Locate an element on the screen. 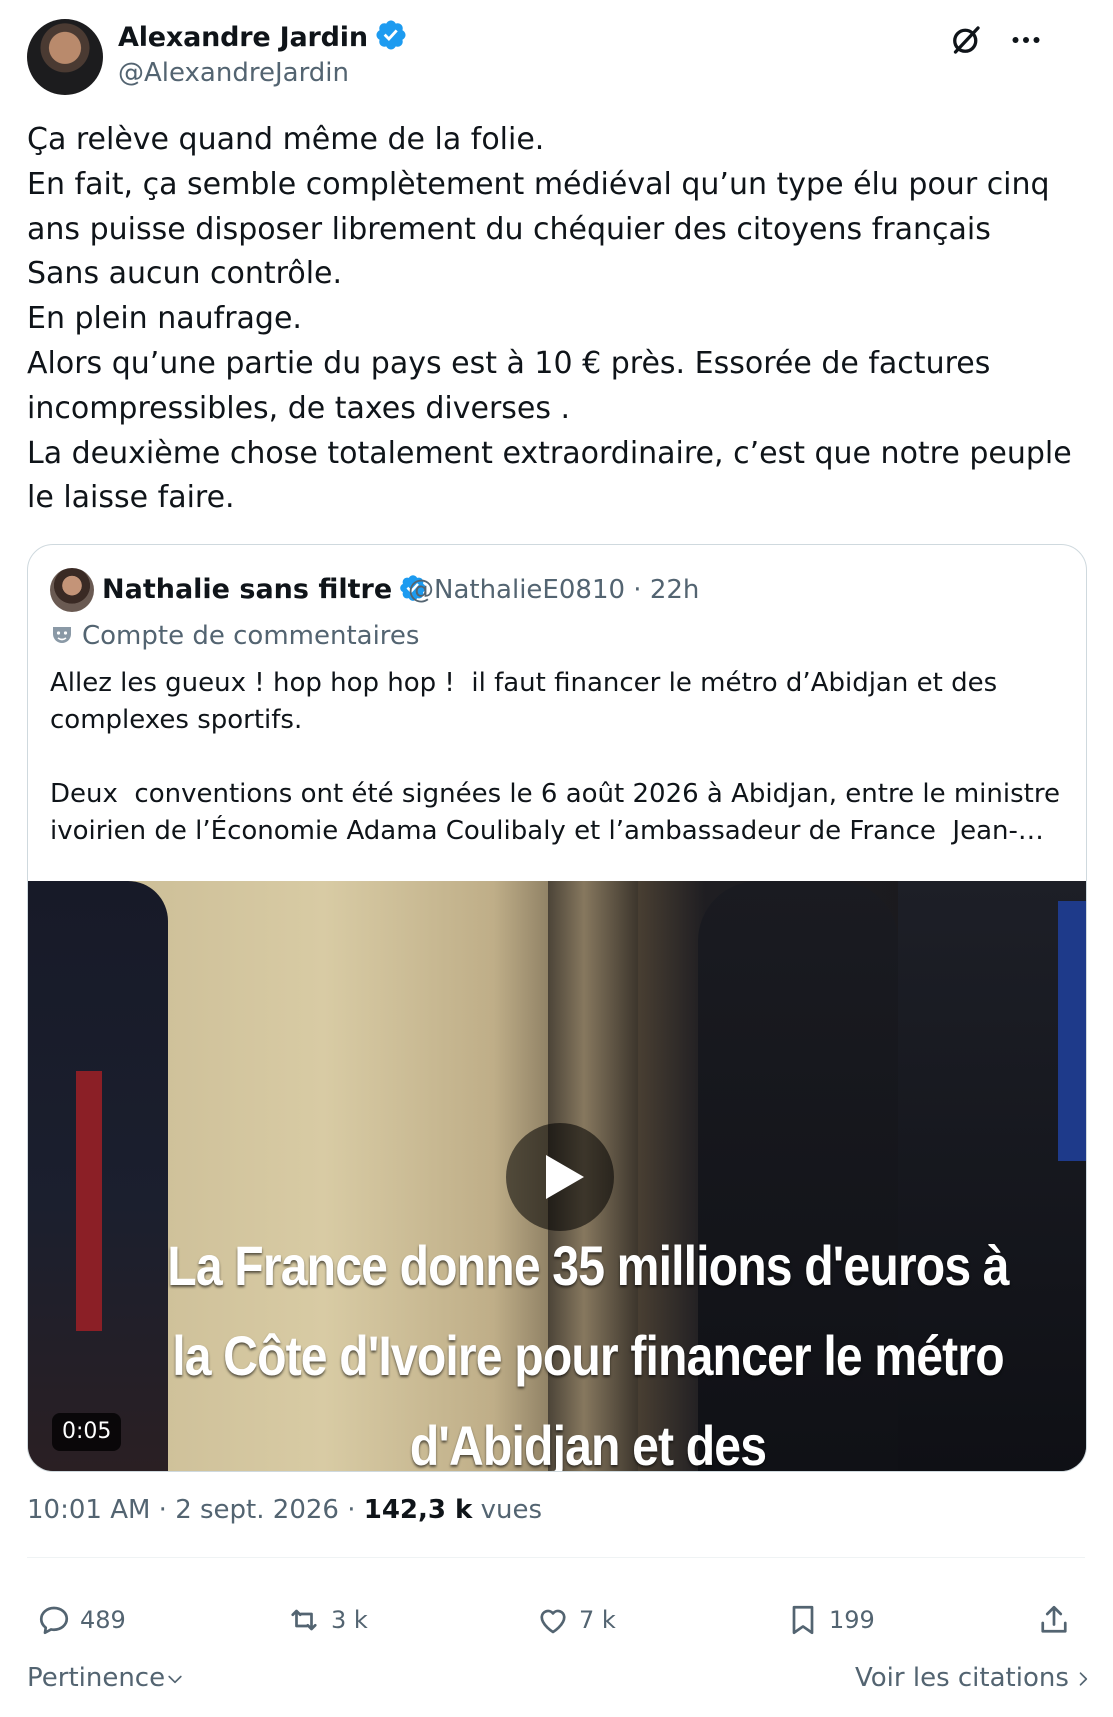 This screenshot has height=1717, width=1113. play-button is located at coordinates (560, 1177).